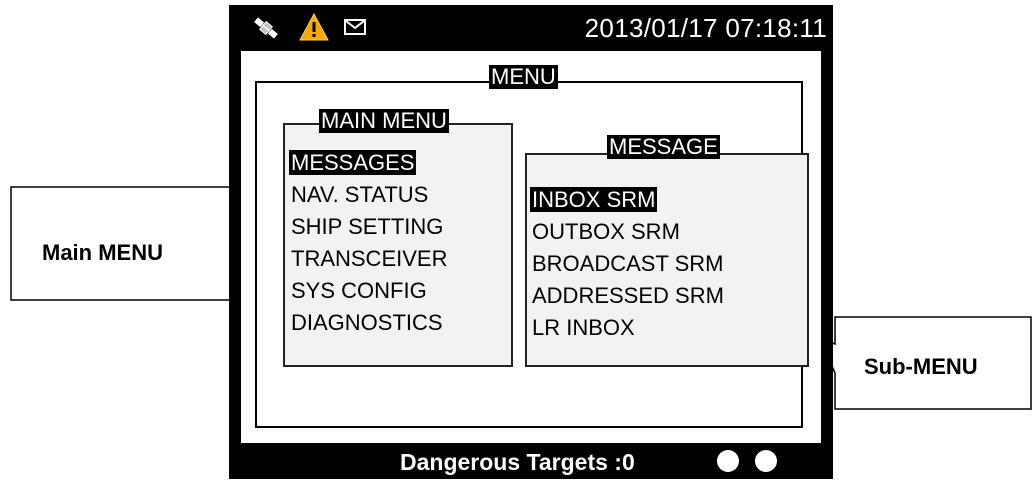 This screenshot has height=482, width=1035. Describe the element at coordinates (369, 259) in the screenshot. I see `main-menu-item-transceiver: TRANSCEIVER` at that location.